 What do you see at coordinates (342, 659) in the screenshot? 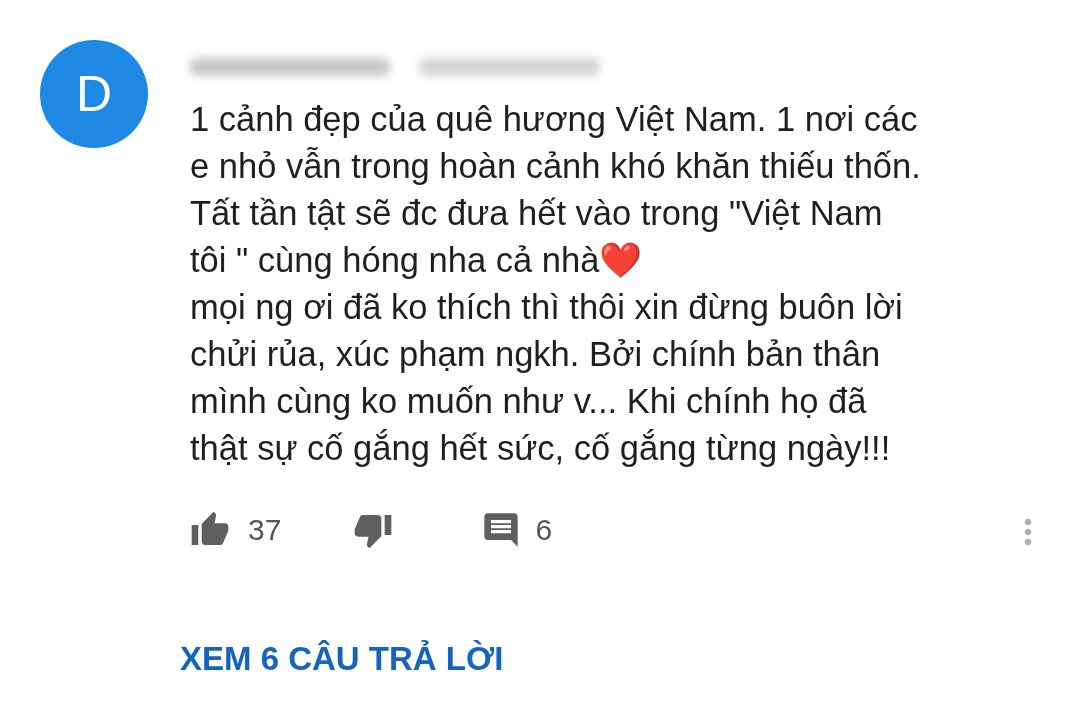
I see `view-replies-link: XEM 6 CÂU TRẢ LỜI` at bounding box center [342, 659].